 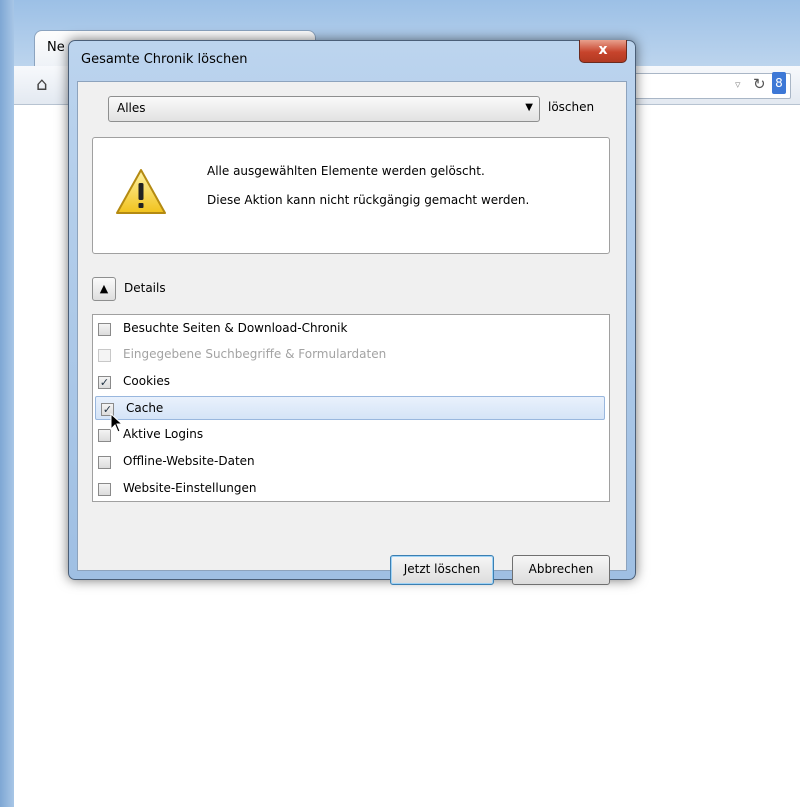 I want to click on checkbox-browsing-history, so click(x=104, y=329).